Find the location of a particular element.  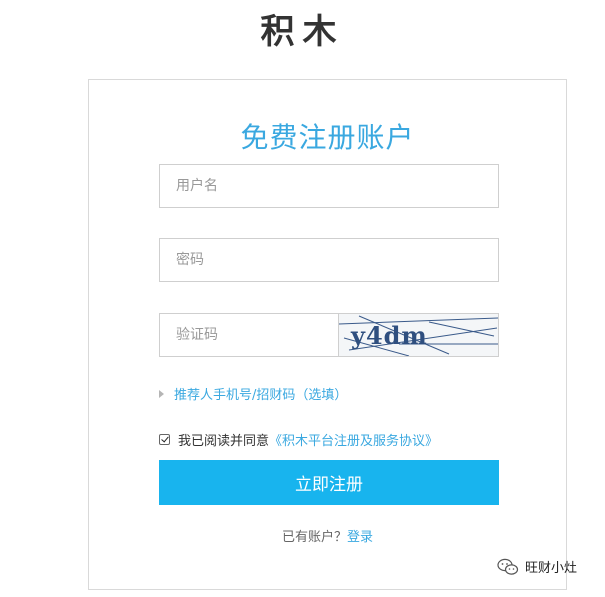

watermark: 旺财小灶 is located at coordinates (537, 566).